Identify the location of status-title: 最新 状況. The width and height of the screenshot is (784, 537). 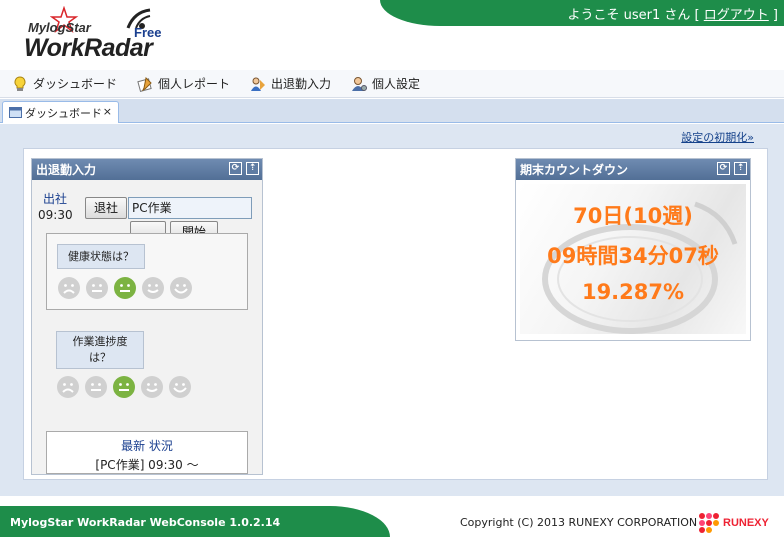
(147, 446).